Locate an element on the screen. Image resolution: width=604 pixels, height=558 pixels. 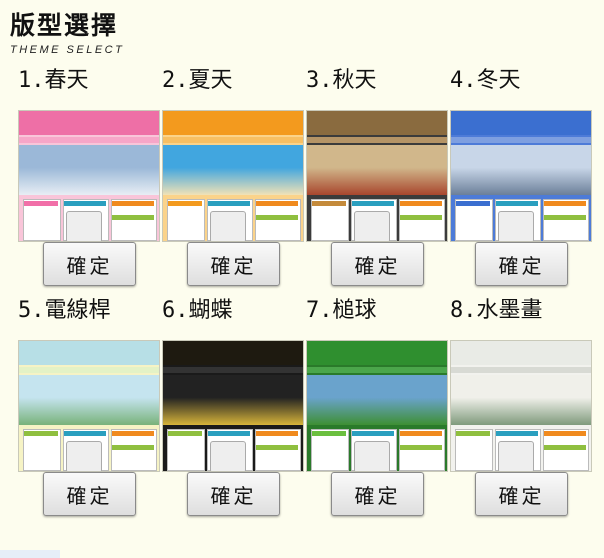
theme-label: 4.冬天 is located at coordinates (485, 80).